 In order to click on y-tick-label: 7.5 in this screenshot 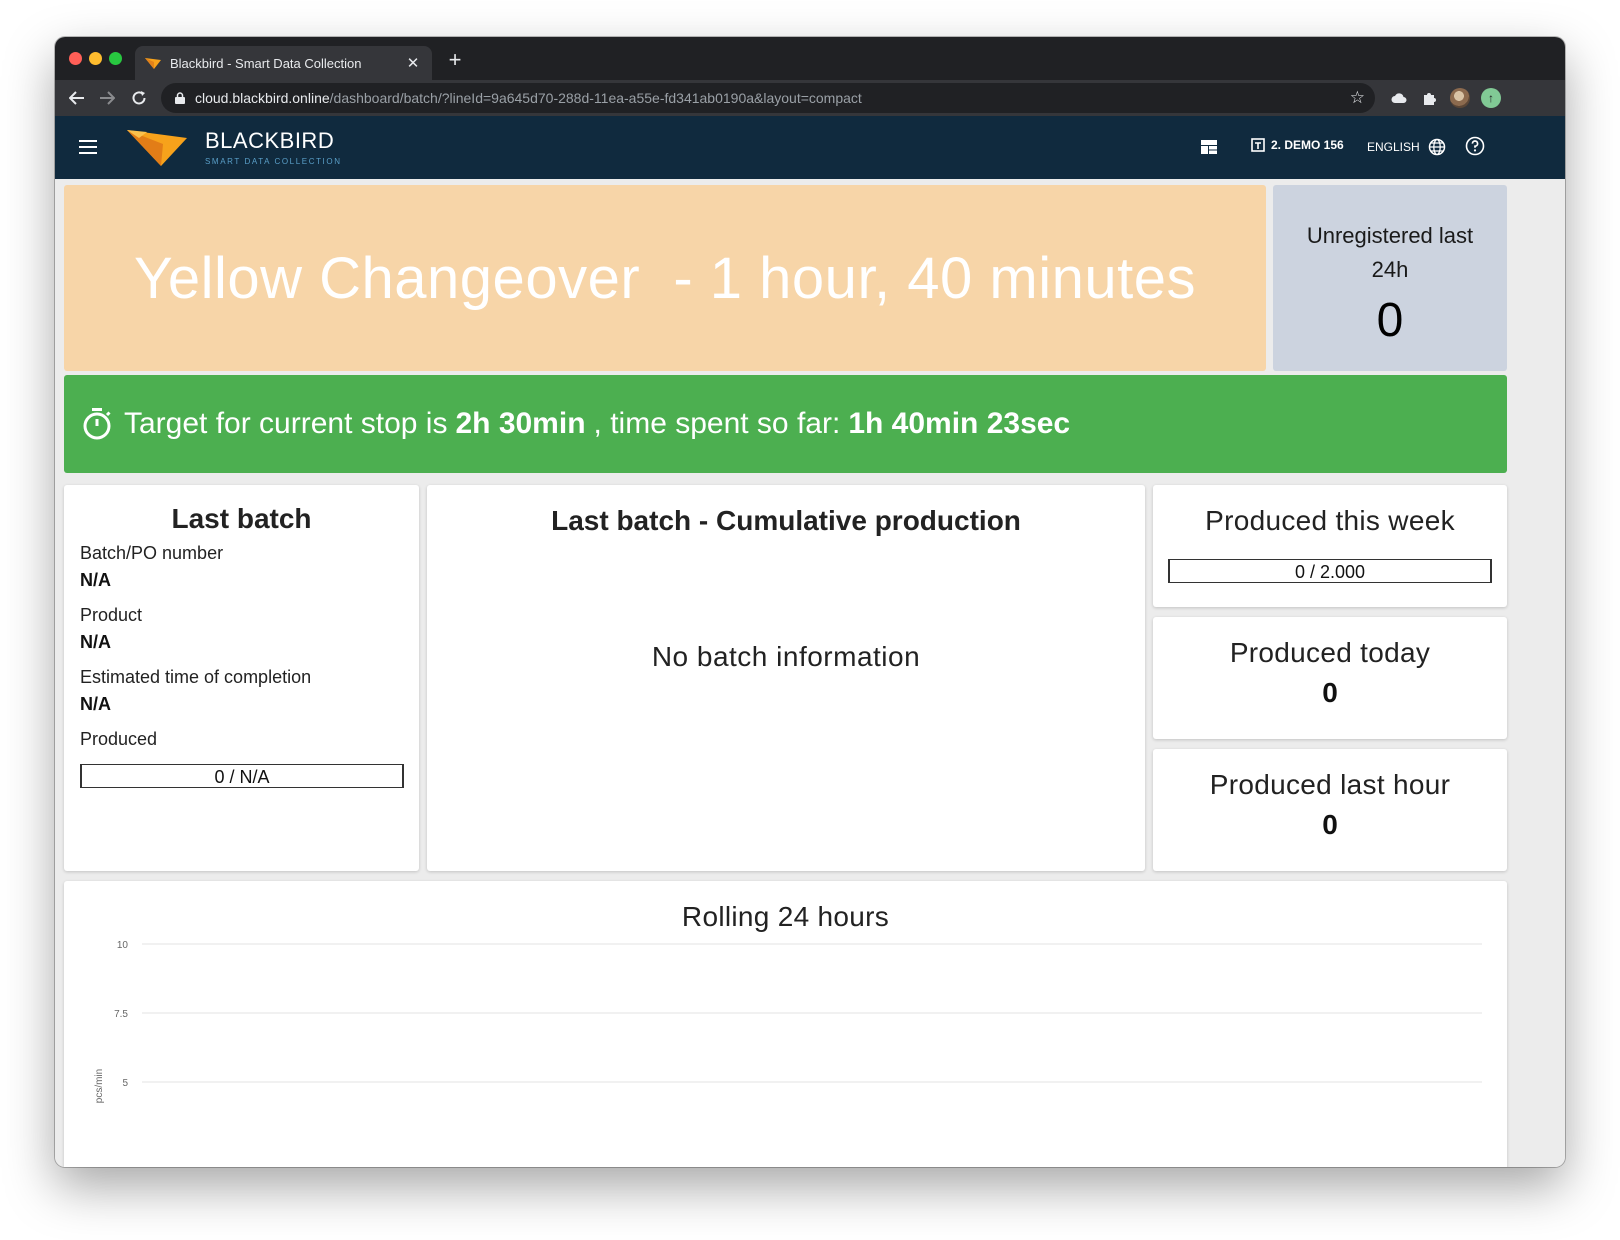, I will do `click(121, 1014)`.